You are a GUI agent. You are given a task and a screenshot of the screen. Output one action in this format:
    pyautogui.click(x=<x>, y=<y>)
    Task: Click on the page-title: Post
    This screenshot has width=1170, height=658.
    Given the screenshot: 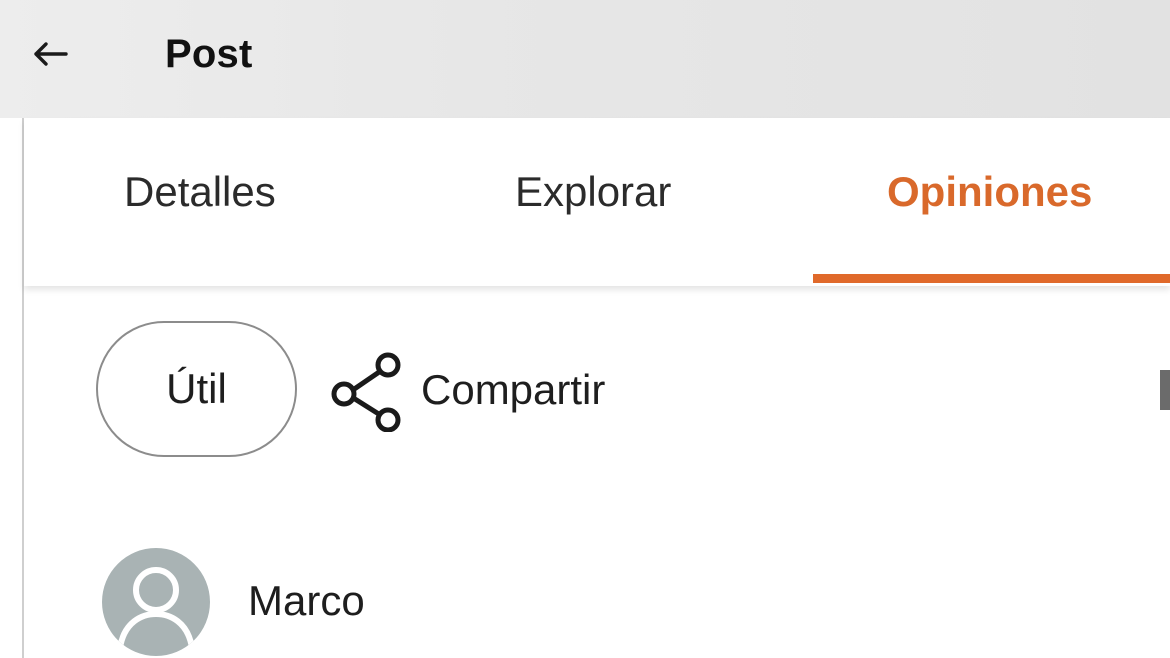 What is the action you would take?
    pyautogui.click(x=209, y=54)
    